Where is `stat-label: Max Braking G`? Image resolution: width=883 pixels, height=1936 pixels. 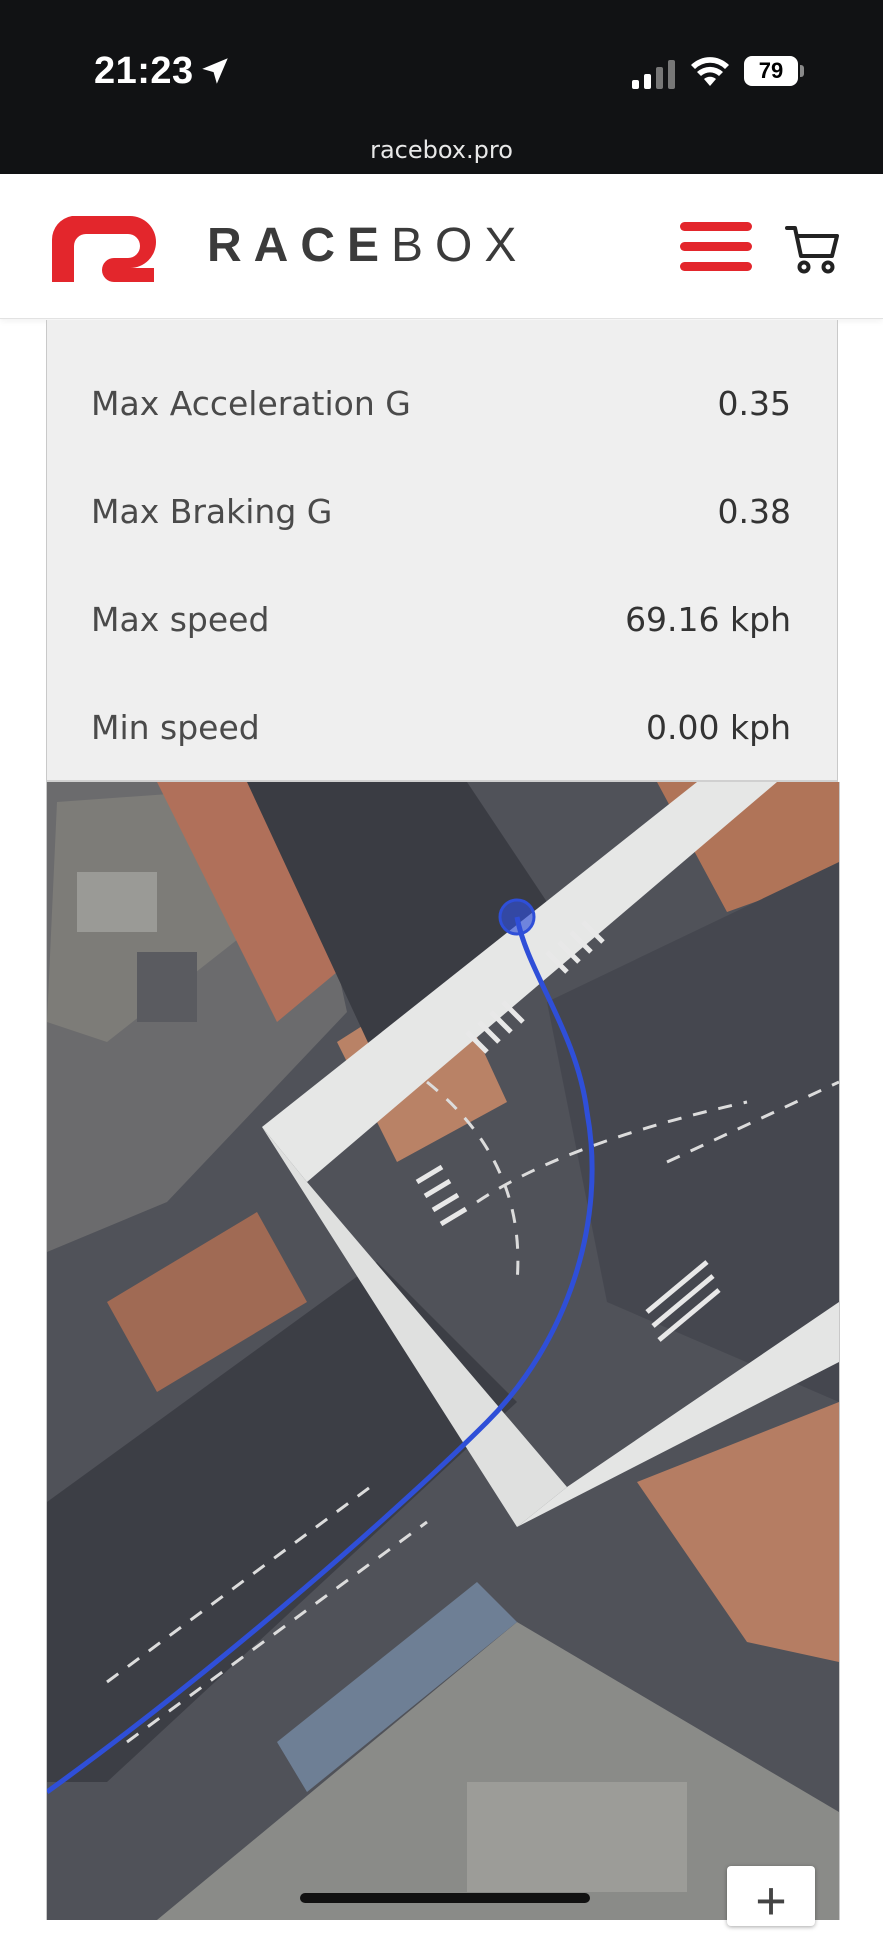
stat-label: Max Braking G is located at coordinates (212, 511).